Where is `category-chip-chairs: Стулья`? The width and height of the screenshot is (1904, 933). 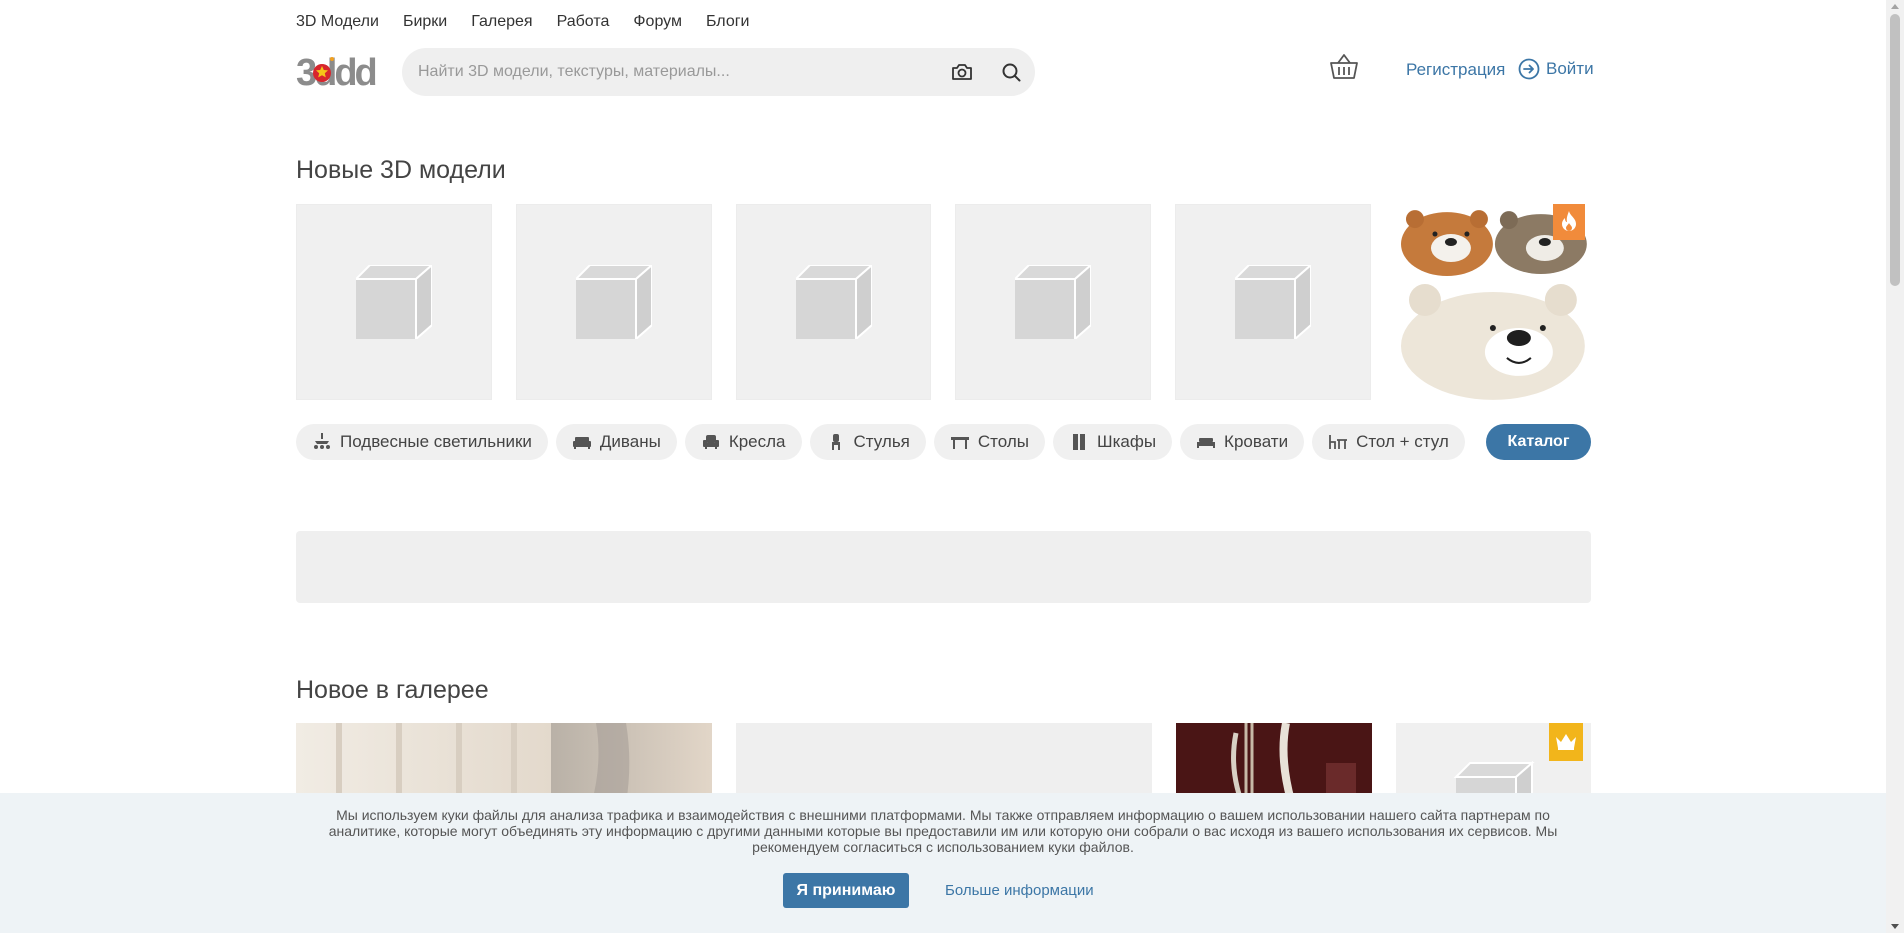 category-chip-chairs: Стулья is located at coordinates (867, 442).